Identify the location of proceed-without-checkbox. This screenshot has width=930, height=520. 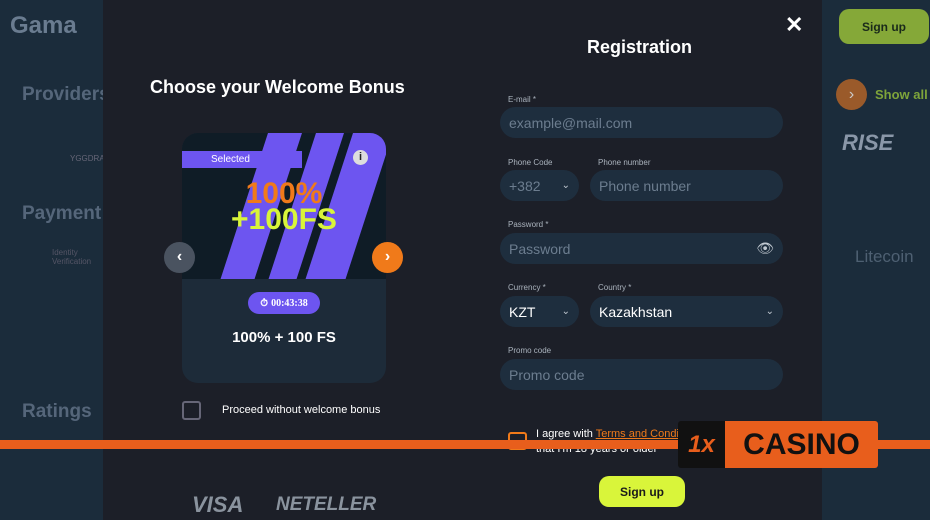
(191, 410).